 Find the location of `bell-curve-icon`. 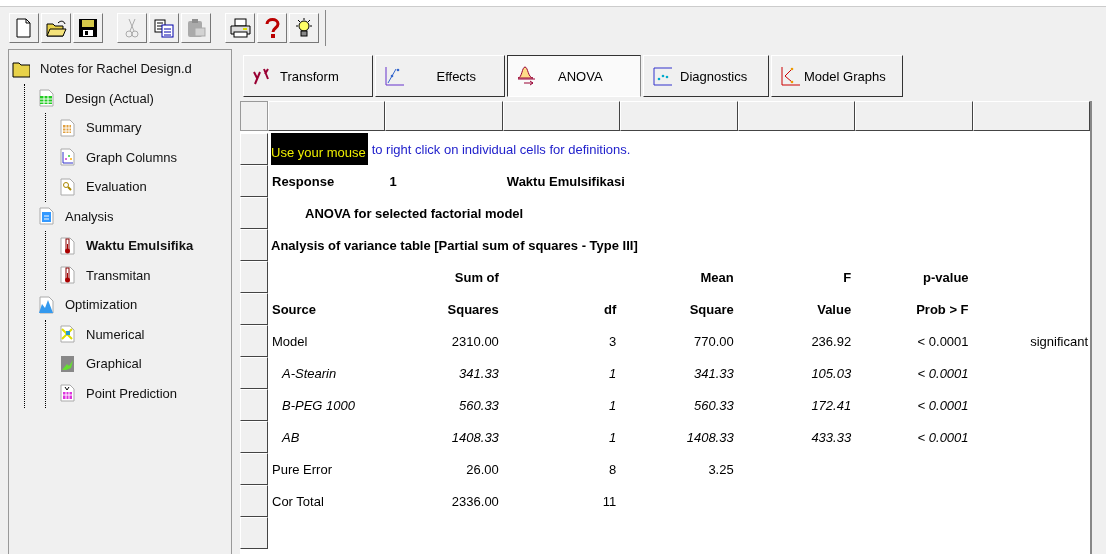

bell-curve-icon is located at coordinates (527, 76).